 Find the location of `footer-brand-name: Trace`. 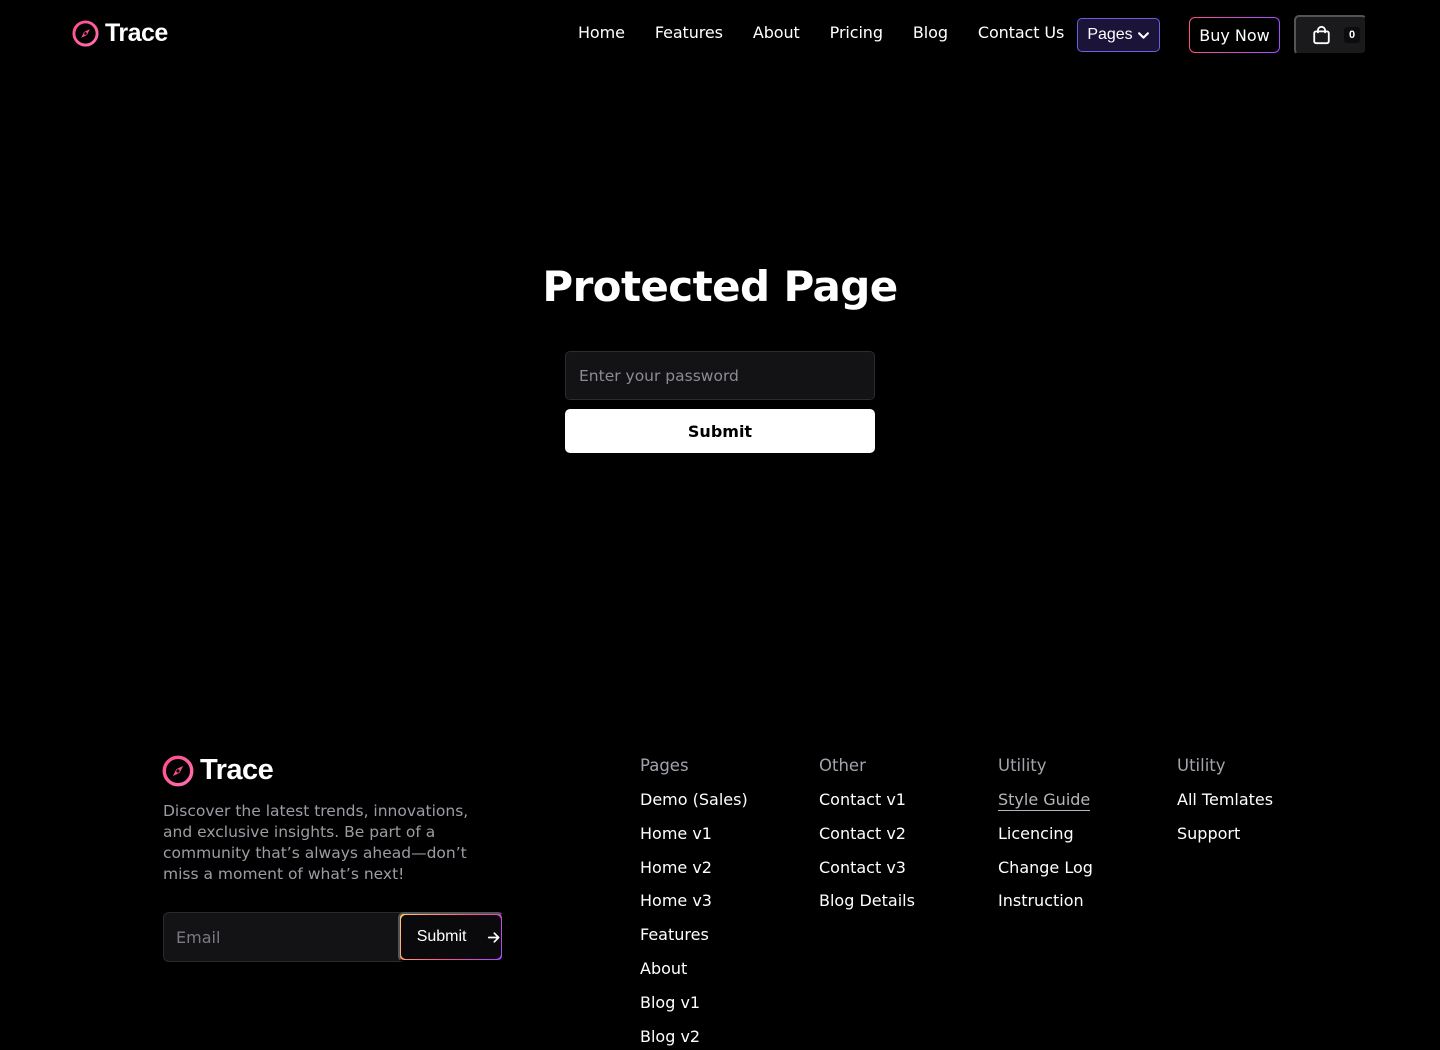

footer-brand-name: Trace is located at coordinates (237, 770).